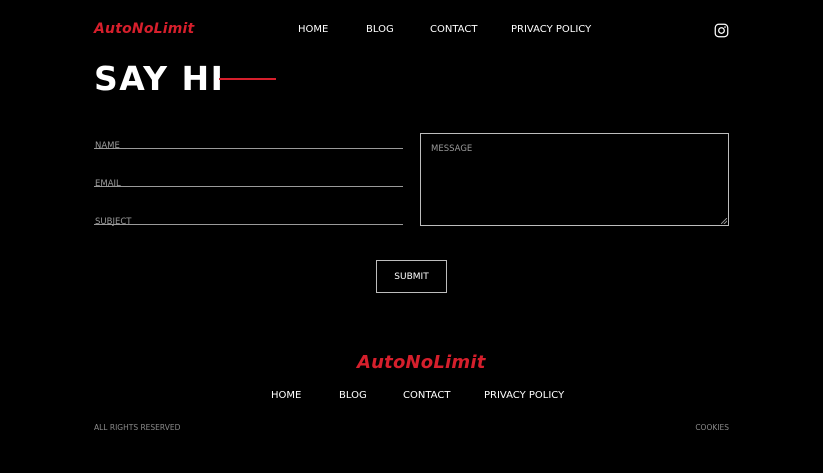 The image size is (823, 473). I want to click on footer-logo: AutoNoLimit, so click(421, 362).